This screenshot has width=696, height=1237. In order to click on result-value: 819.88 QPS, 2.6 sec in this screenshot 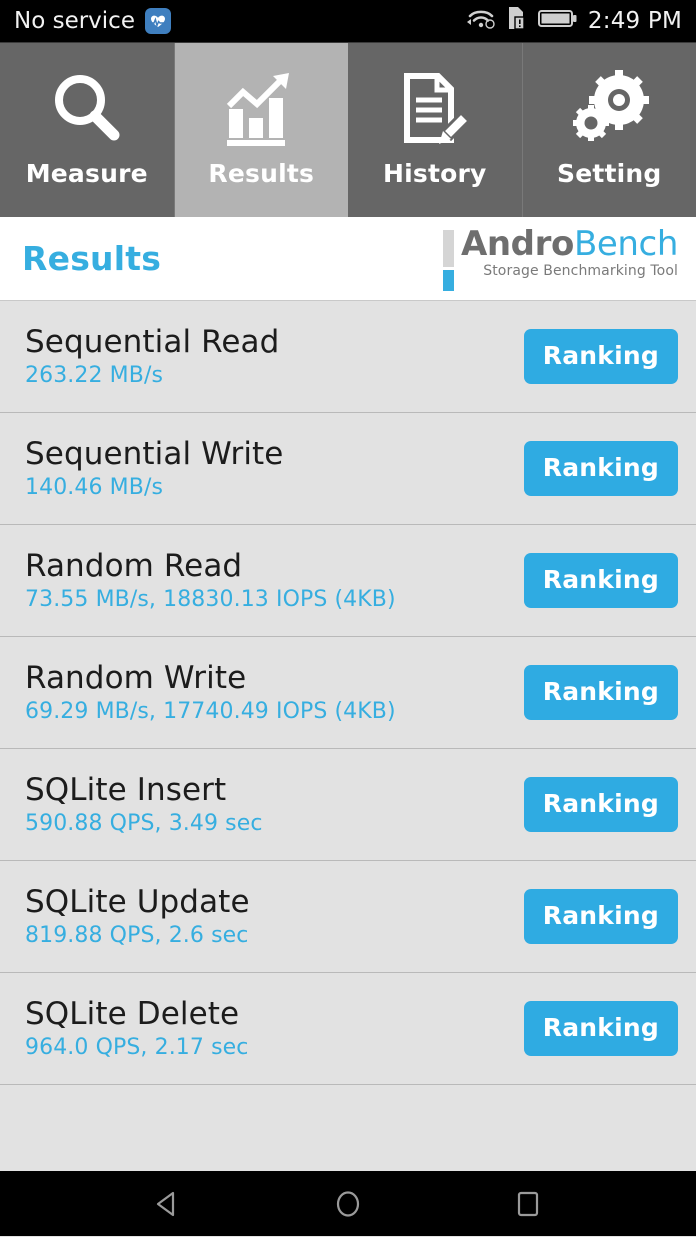, I will do `click(137, 936)`.